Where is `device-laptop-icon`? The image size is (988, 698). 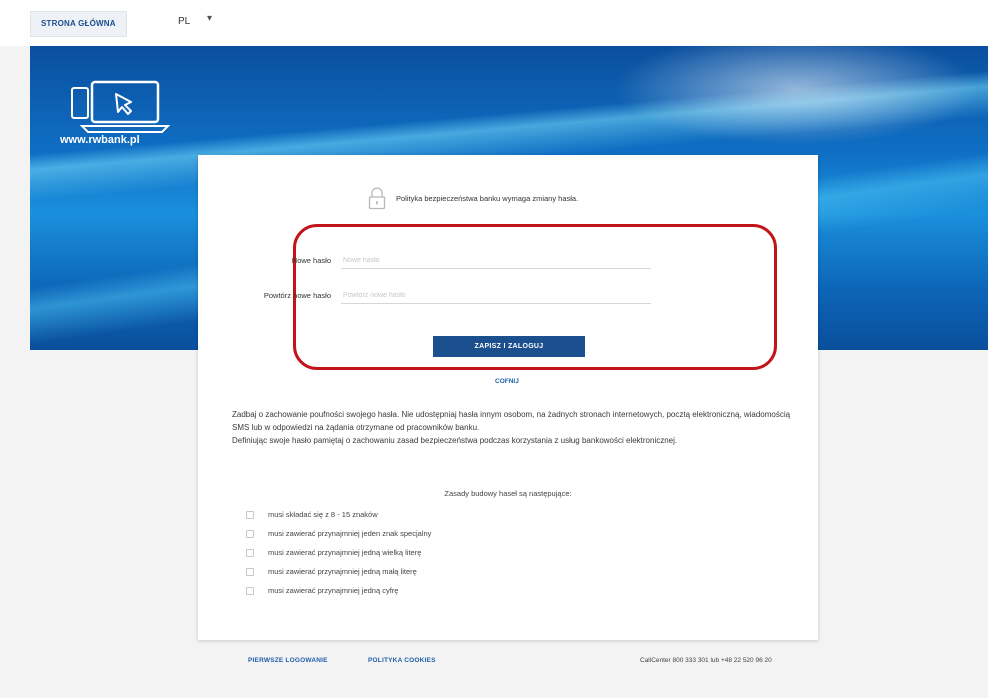
device-laptop-icon is located at coordinates (120, 106).